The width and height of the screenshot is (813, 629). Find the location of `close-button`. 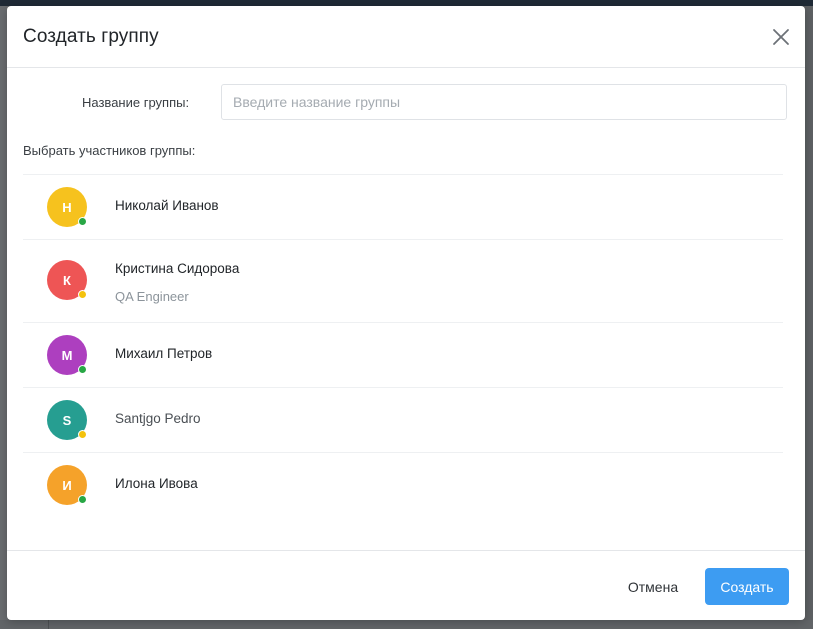

close-button is located at coordinates (781, 37).